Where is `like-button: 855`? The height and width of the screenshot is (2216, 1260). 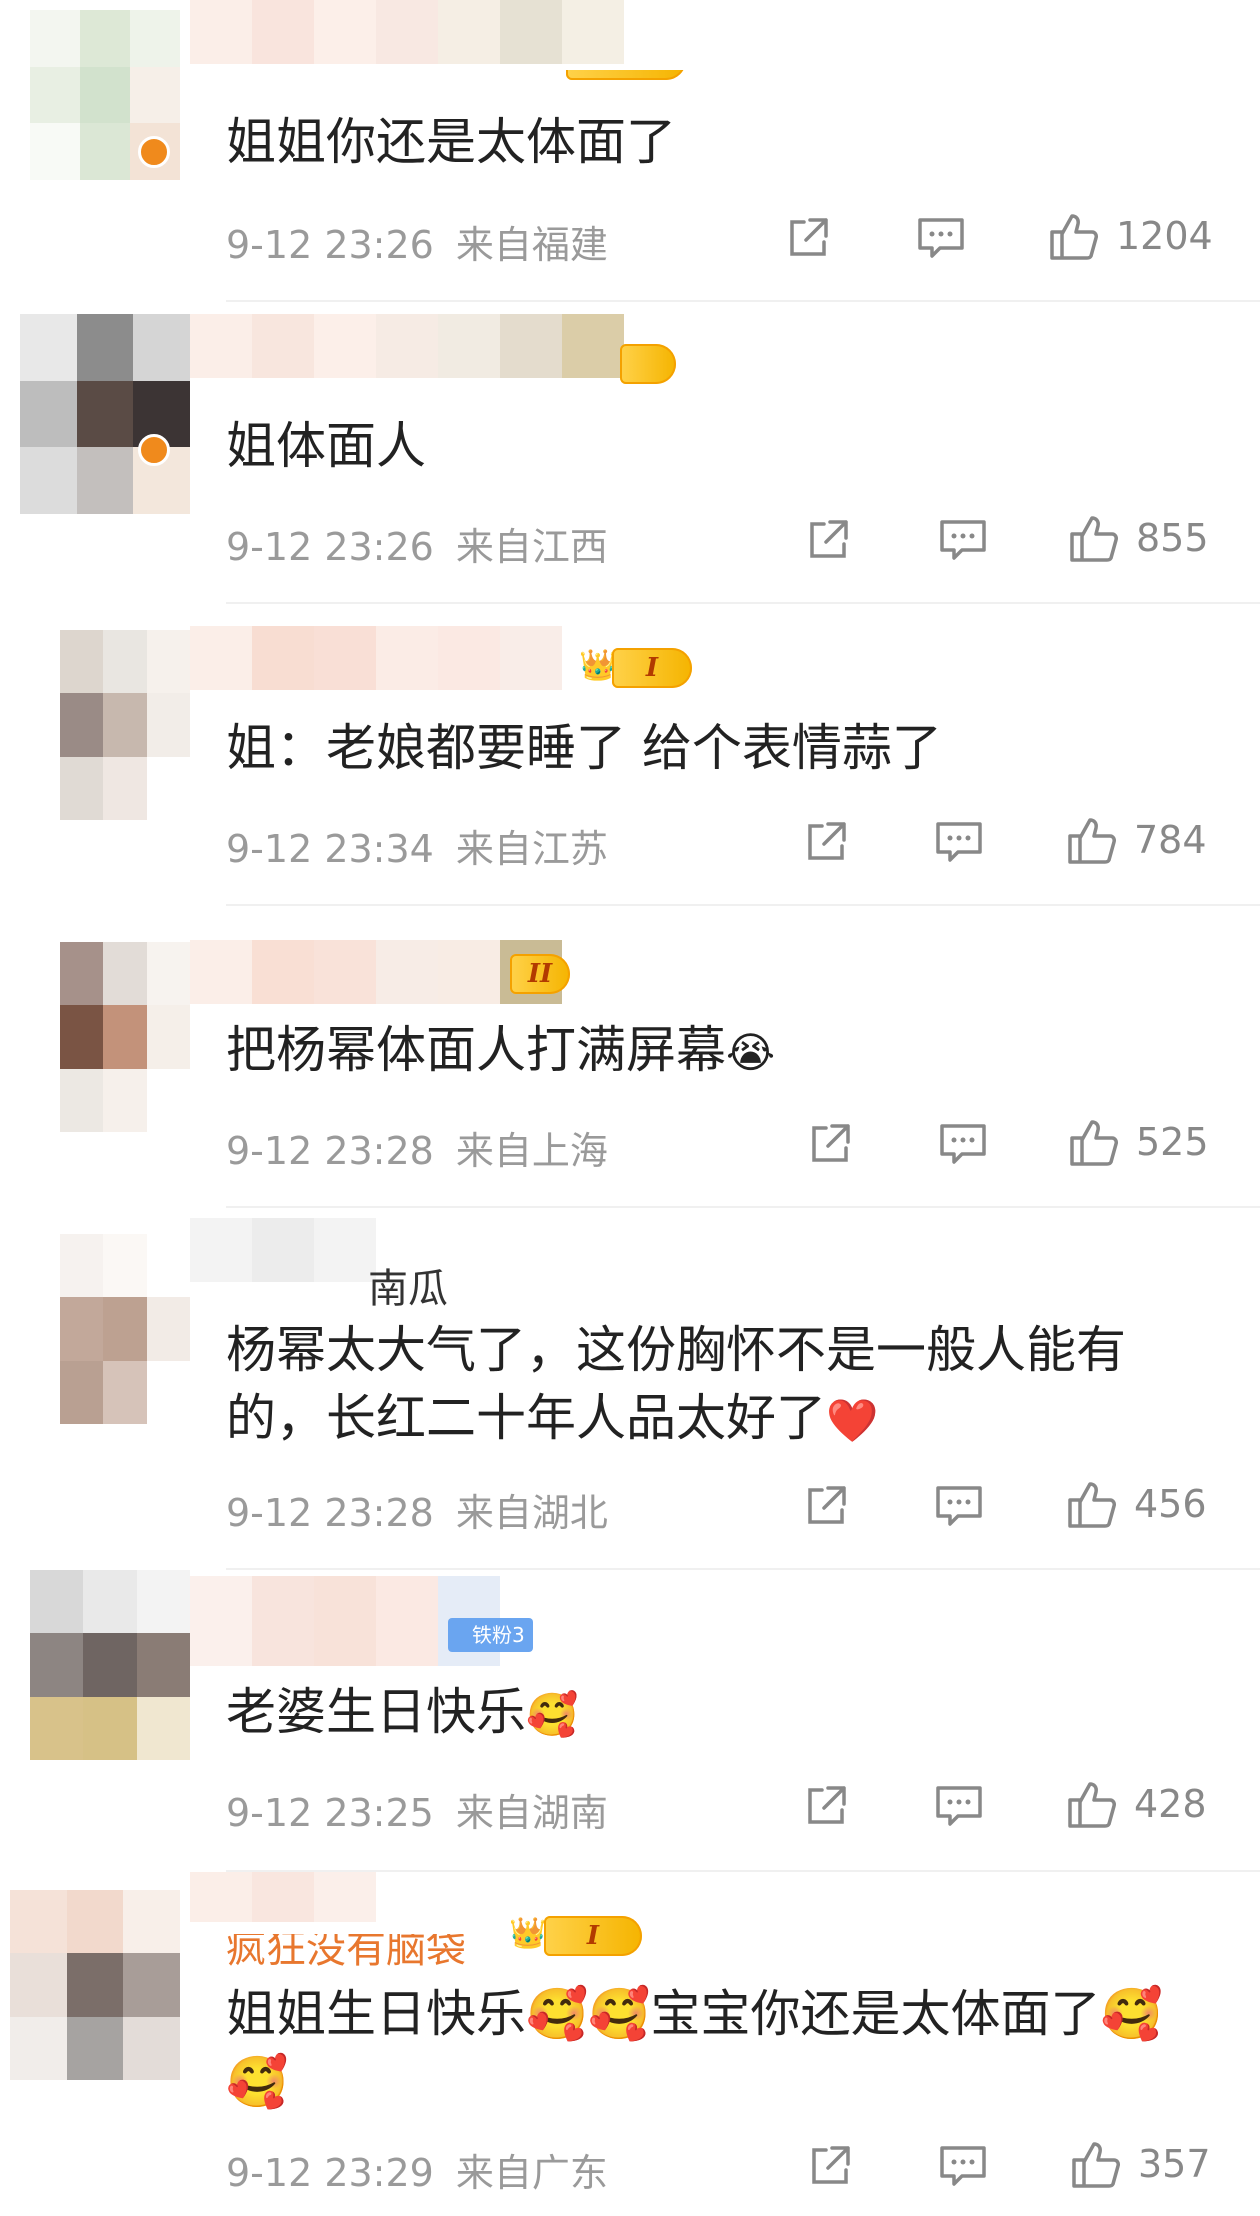
like-button: 855 is located at coordinates (1137, 538).